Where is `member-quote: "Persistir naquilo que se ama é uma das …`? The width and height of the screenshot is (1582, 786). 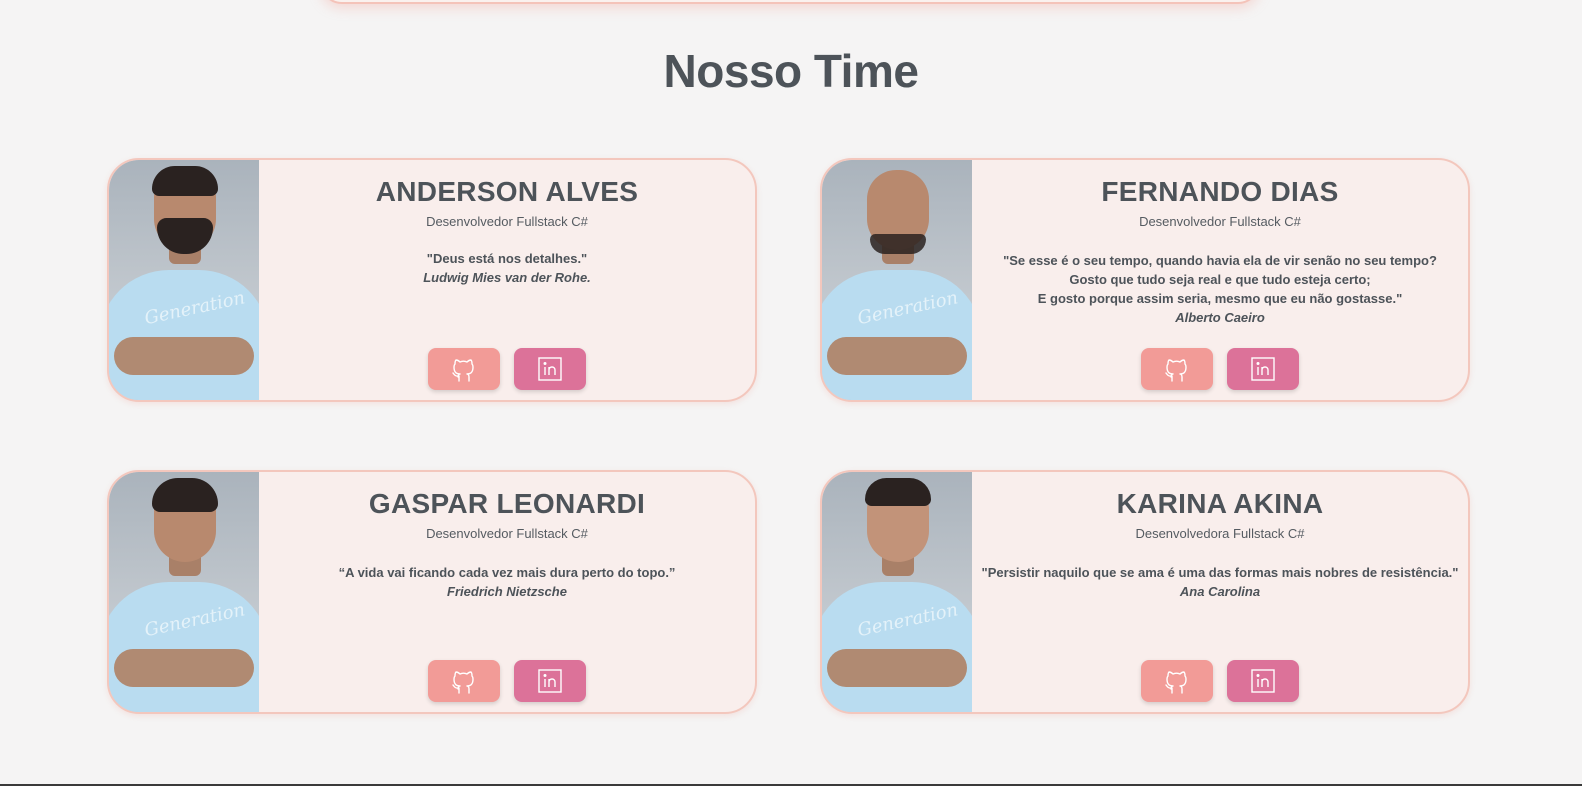
member-quote: "Persistir naquilo que se ama é uma das … is located at coordinates (1220, 572).